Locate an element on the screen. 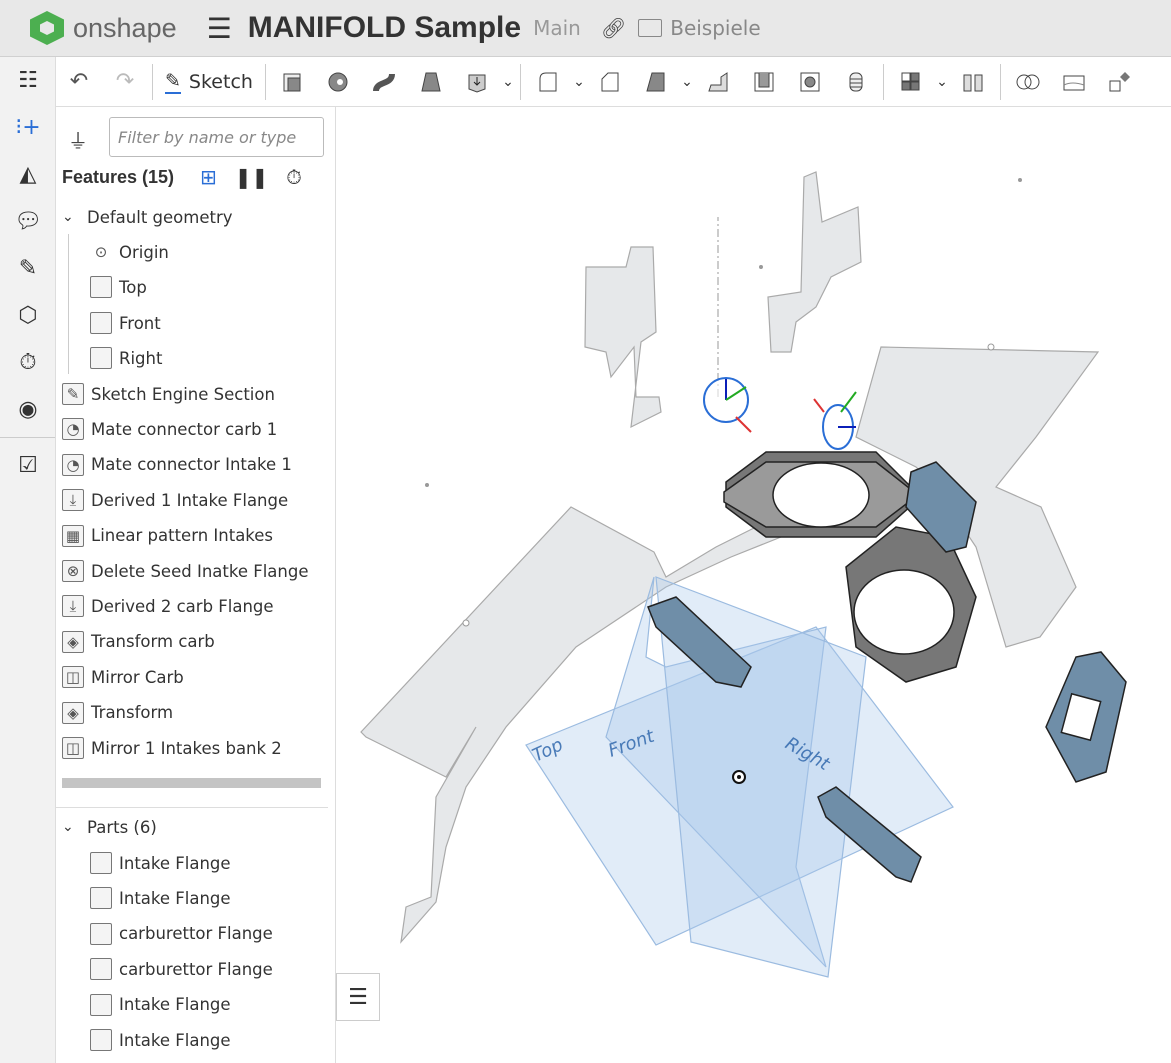  thread-icon is located at coordinates (856, 82).